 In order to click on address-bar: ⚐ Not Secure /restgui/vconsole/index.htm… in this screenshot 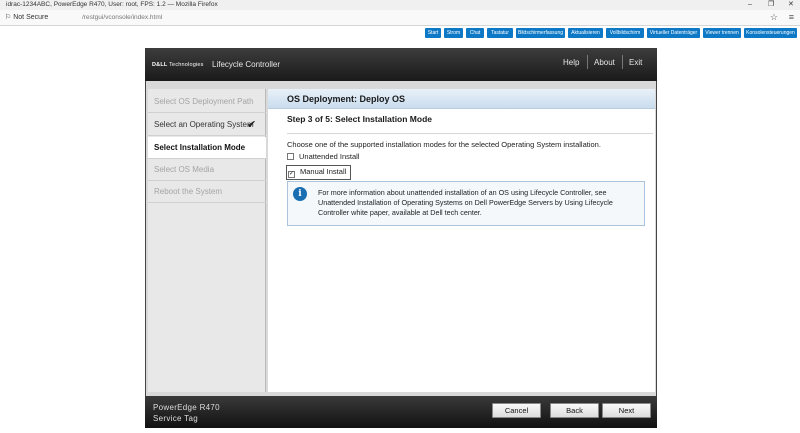, I will do `click(400, 18)`.